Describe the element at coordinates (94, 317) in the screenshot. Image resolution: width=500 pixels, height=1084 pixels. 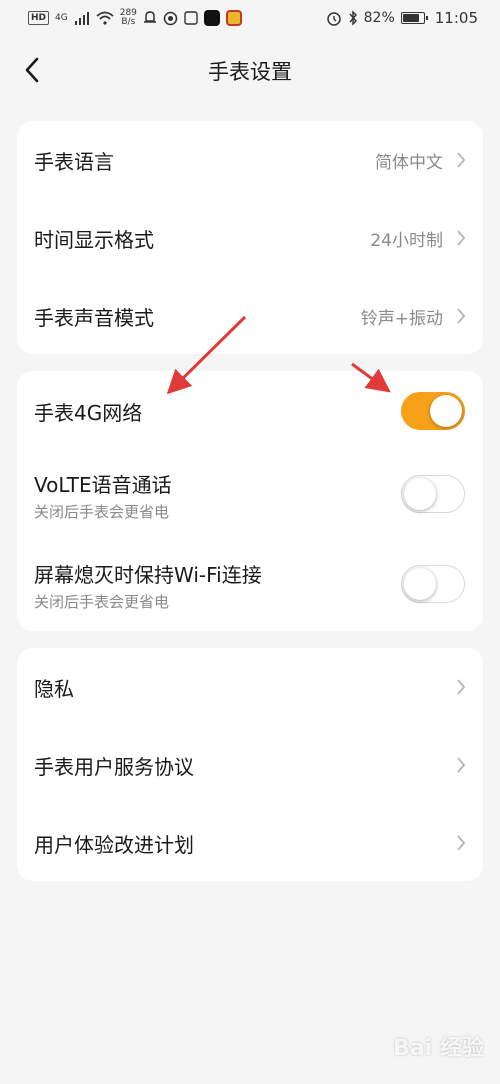
I see `sound-mode-label: 手表声音模式` at that location.